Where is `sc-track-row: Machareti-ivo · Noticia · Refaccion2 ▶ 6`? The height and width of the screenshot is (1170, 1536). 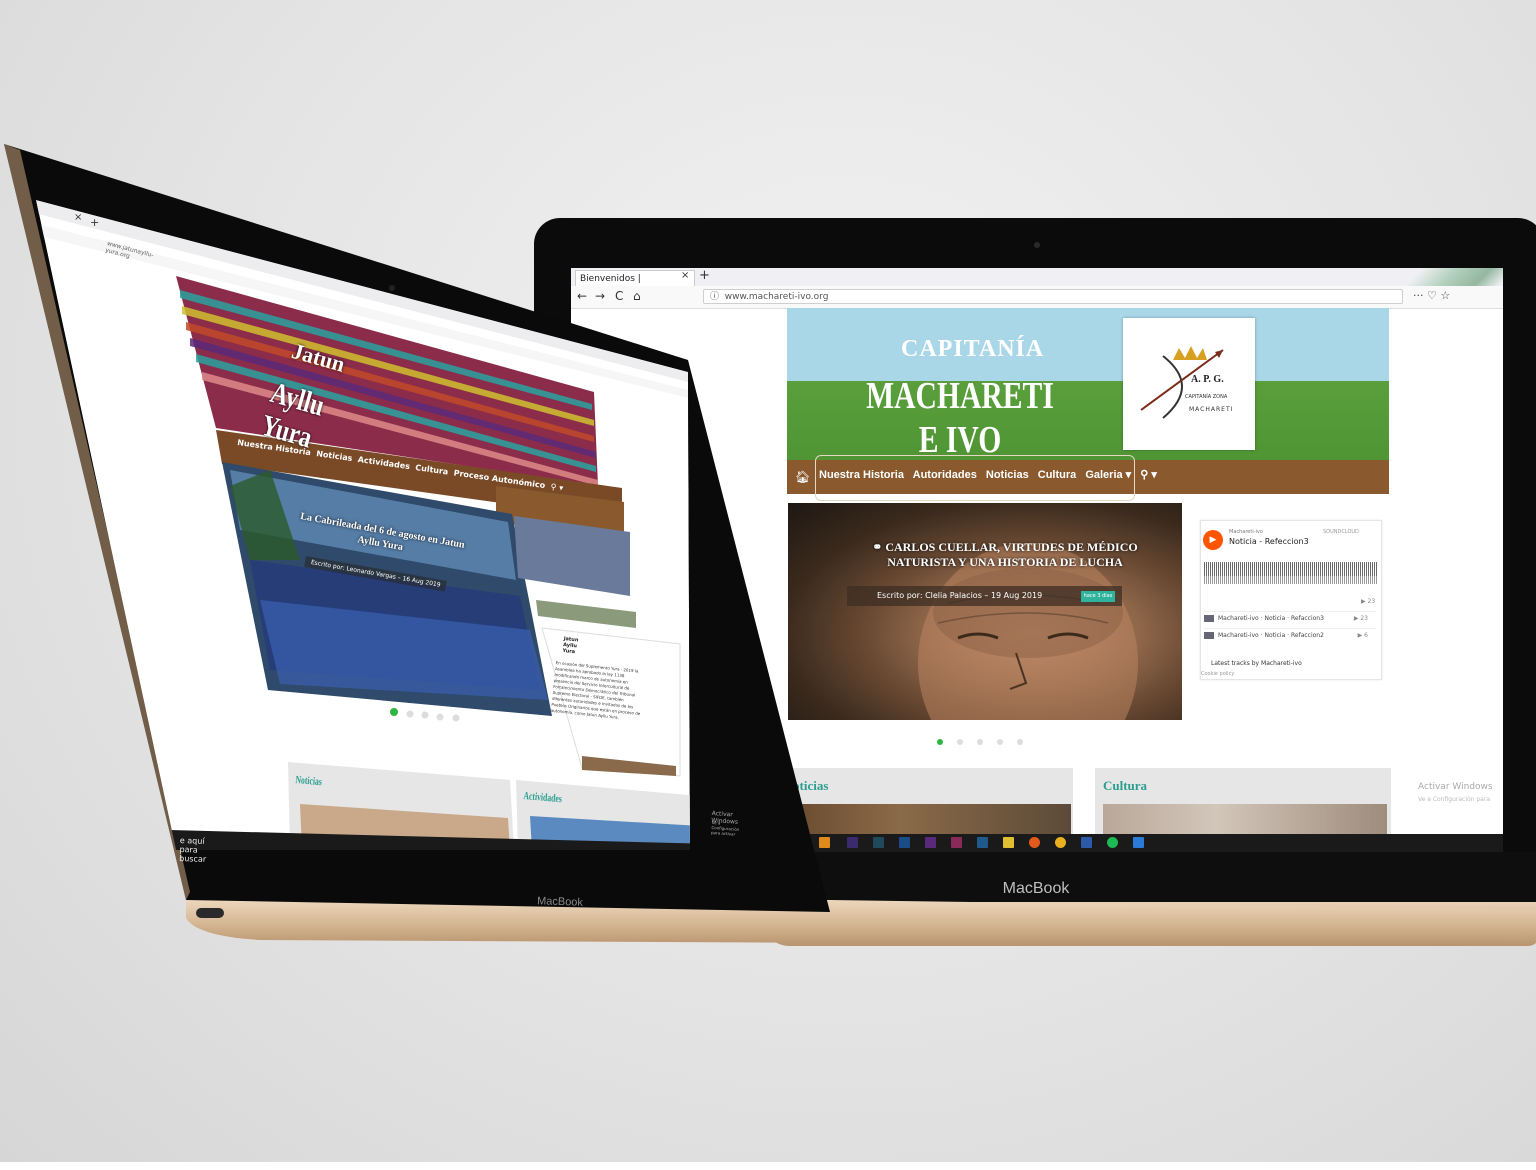
sc-track-row: Machareti-ivo · Noticia · Refaccion2 ▶ 6 is located at coordinates (1290, 635).